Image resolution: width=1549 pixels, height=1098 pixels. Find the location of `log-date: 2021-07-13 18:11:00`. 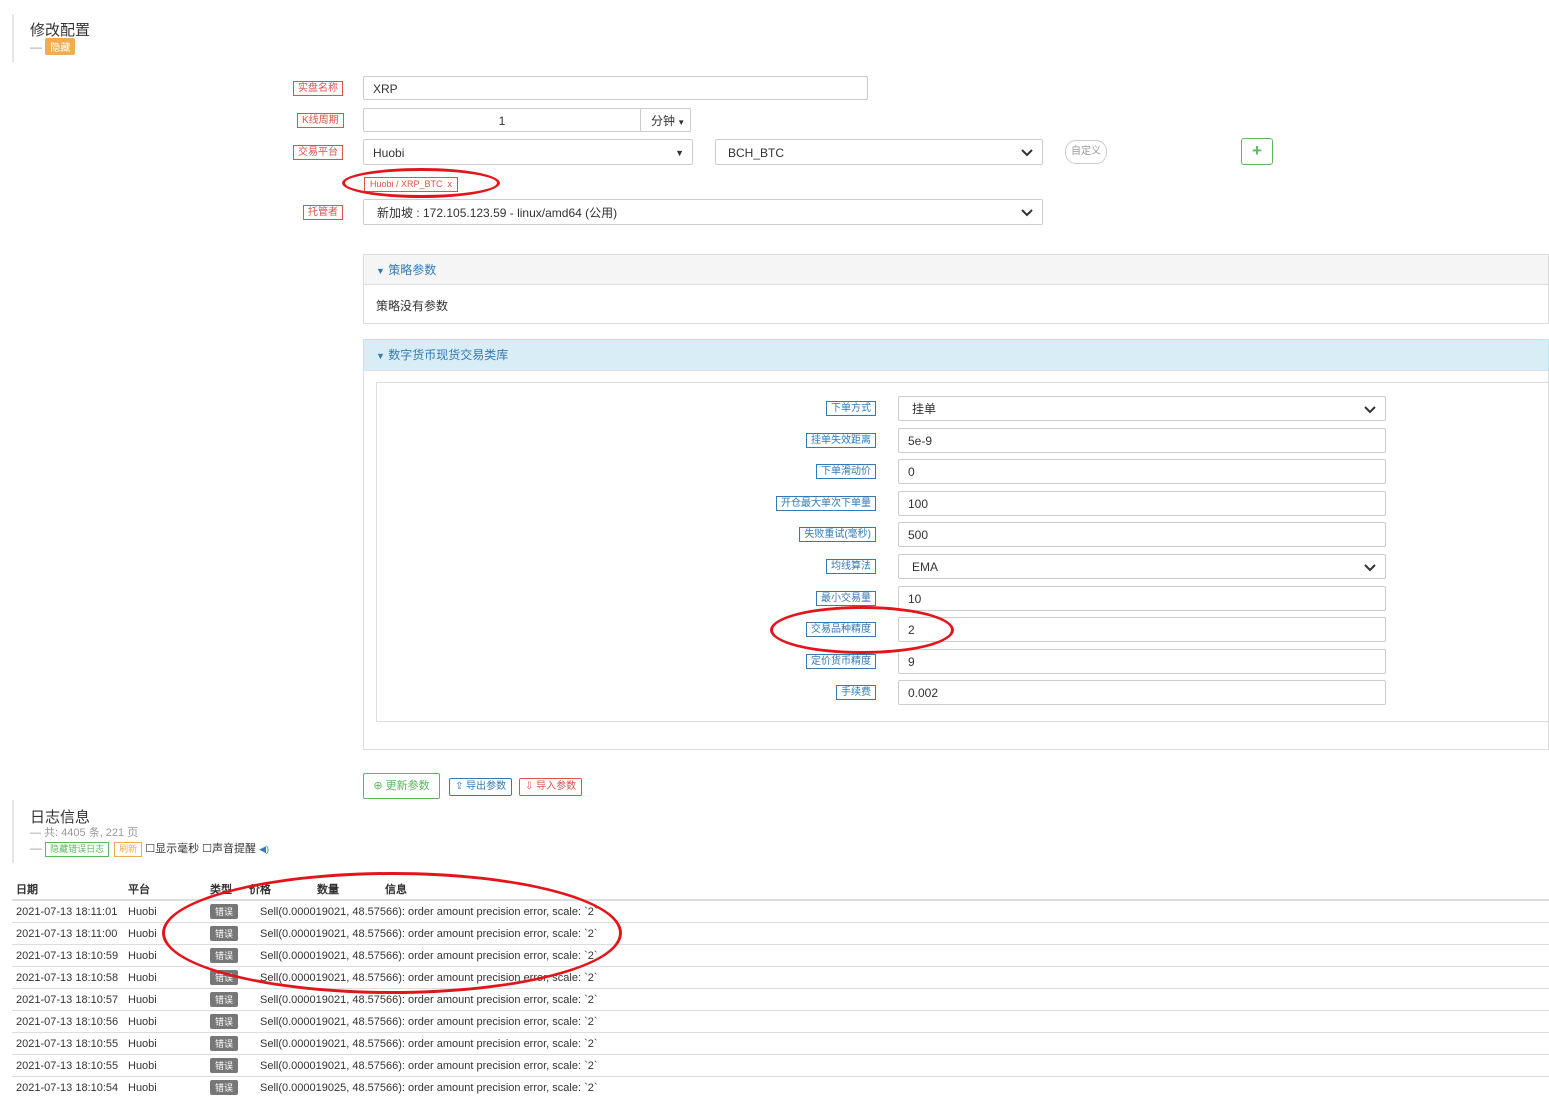

log-date: 2021-07-13 18:11:00 is located at coordinates (68, 934).